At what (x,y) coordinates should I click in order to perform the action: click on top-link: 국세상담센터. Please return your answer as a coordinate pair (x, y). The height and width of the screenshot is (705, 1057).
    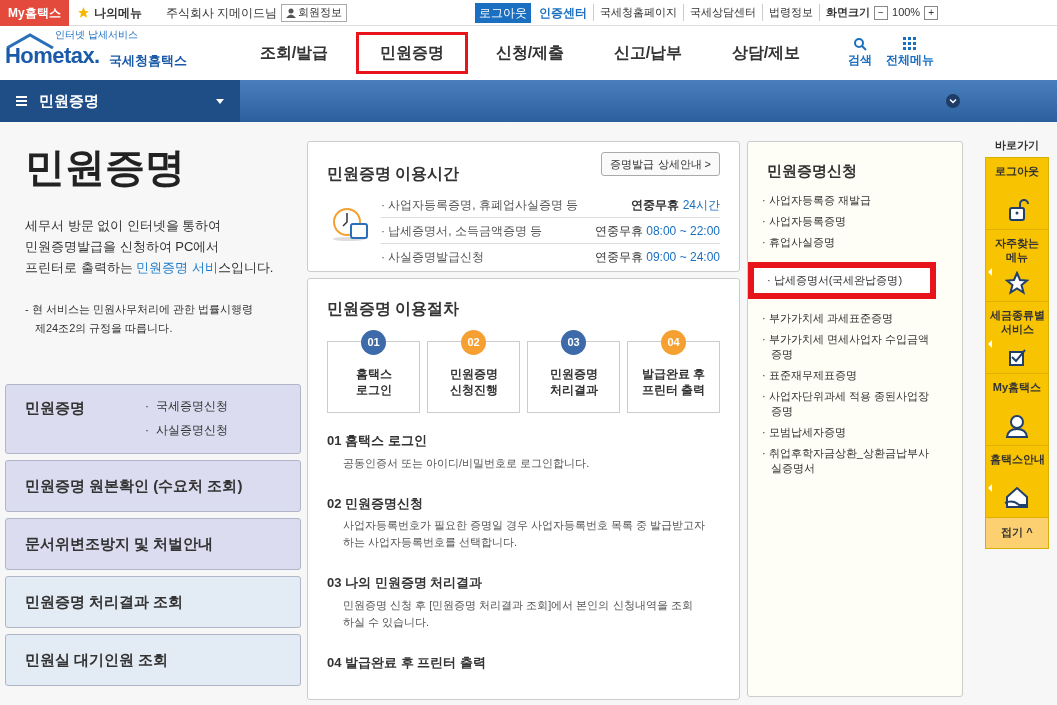
    Looking at the image, I should click on (719, 12).